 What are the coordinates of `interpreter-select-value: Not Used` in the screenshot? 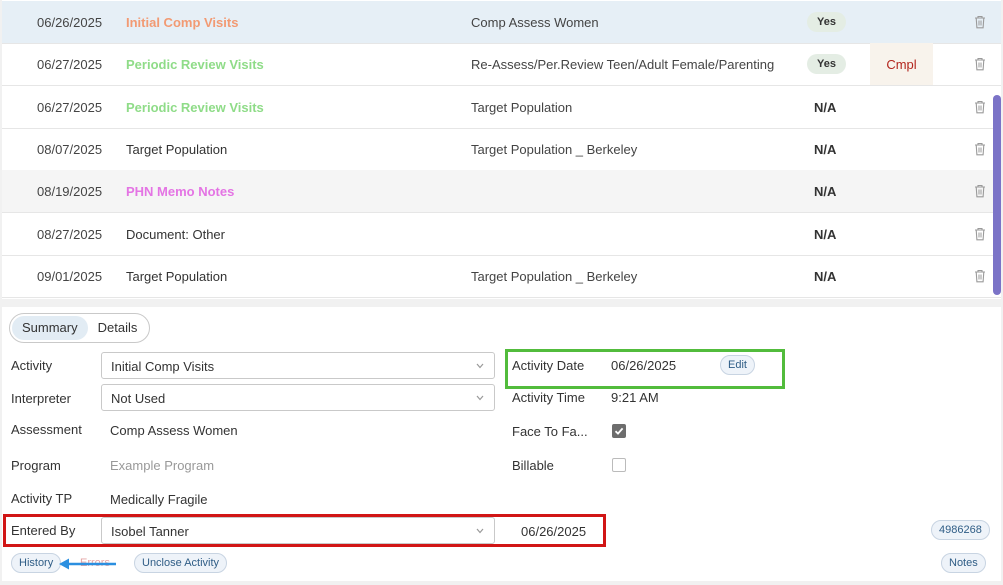 It's located at (138, 398).